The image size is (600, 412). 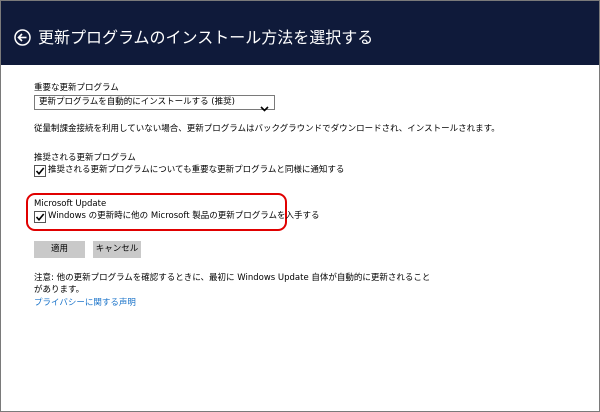 I want to click on important-updates-label: 重要な更新プログラム, so click(x=76, y=88).